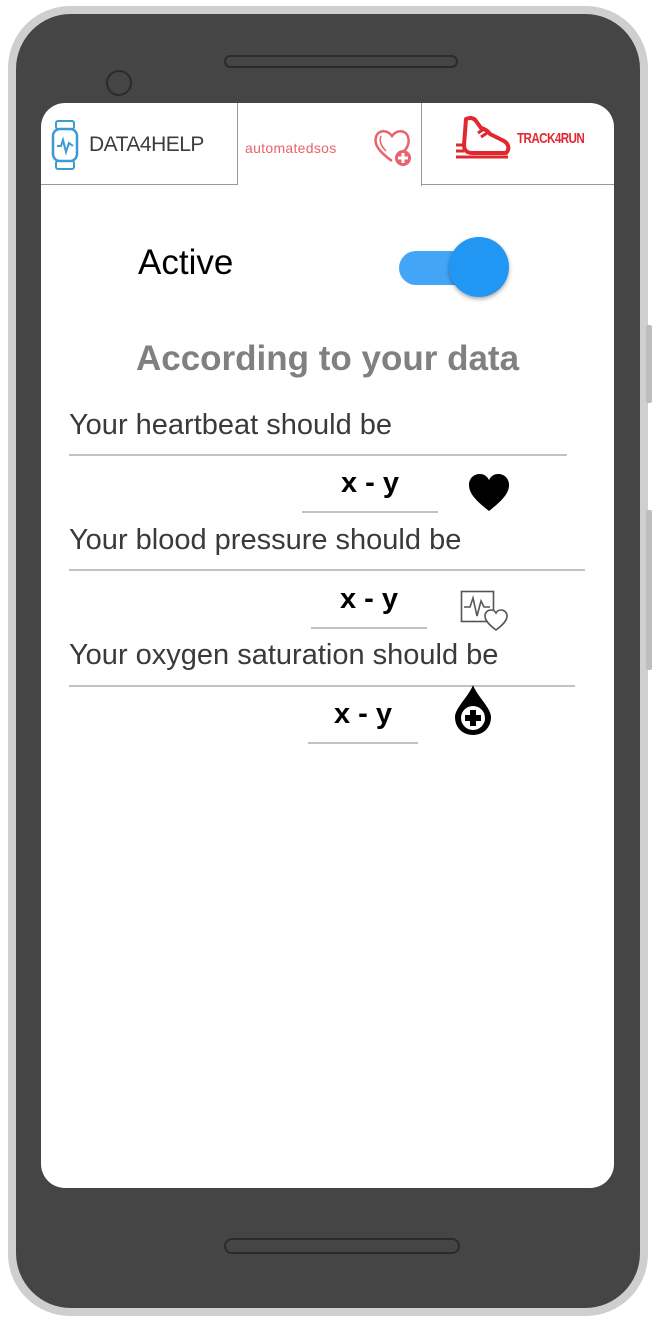 The image size is (659, 1324). Describe the element at coordinates (119, 83) in the screenshot. I see `front-camera` at that location.